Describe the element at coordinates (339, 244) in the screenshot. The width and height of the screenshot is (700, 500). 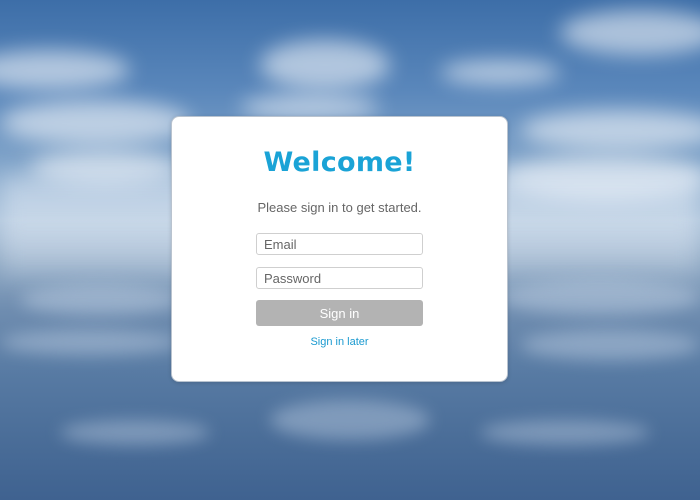
I see `email-field` at that location.